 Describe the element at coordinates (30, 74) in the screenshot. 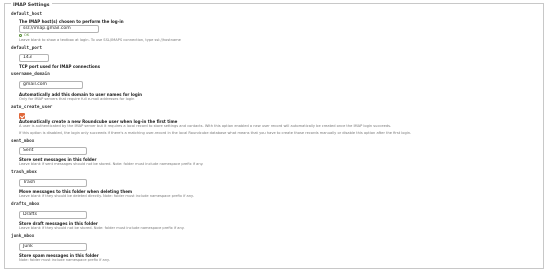

I see `username-domain-key: username_domain` at that location.